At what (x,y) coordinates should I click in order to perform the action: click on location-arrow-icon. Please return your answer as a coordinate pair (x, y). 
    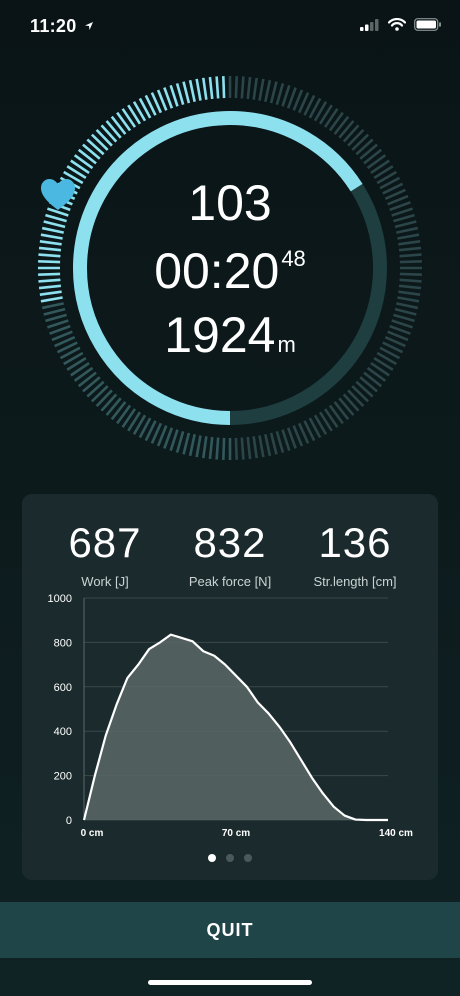
    Looking at the image, I should click on (88, 26).